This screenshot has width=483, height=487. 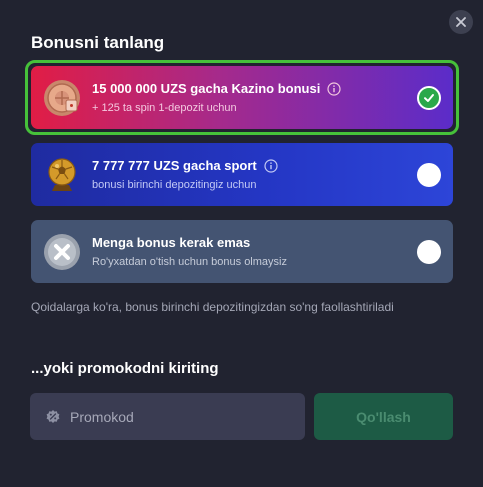 What do you see at coordinates (53, 416) in the screenshot?
I see `promo-badge-icon` at bounding box center [53, 416].